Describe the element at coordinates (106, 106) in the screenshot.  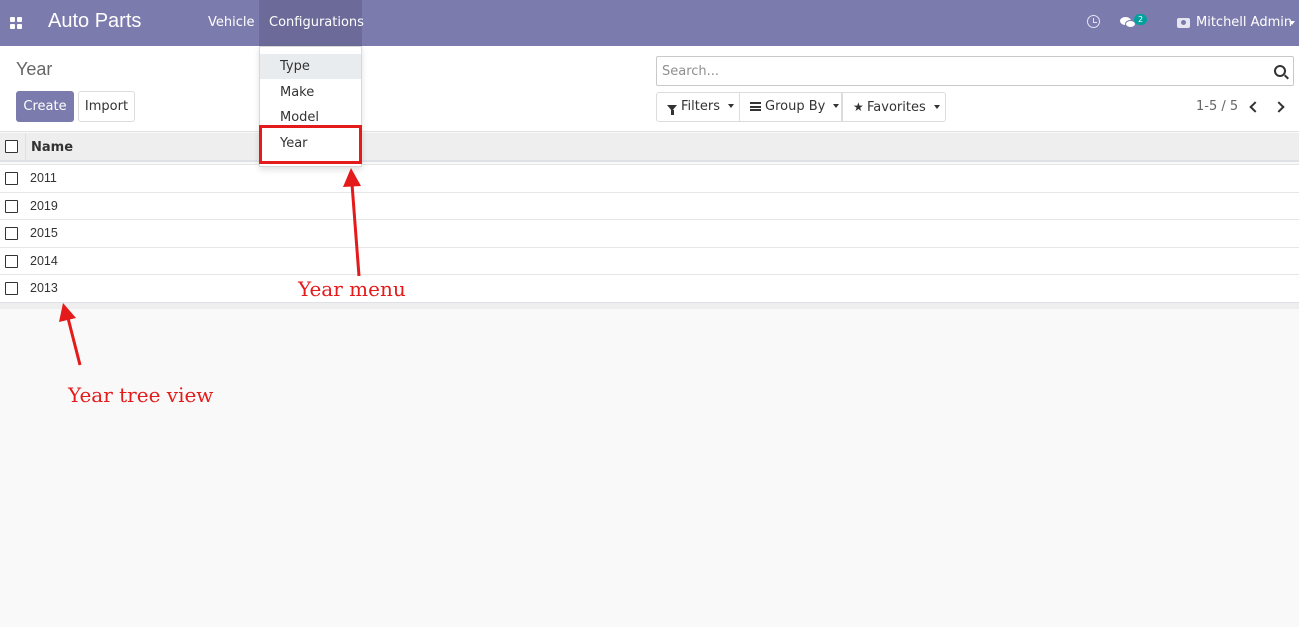
I see `import-button: Import` at that location.